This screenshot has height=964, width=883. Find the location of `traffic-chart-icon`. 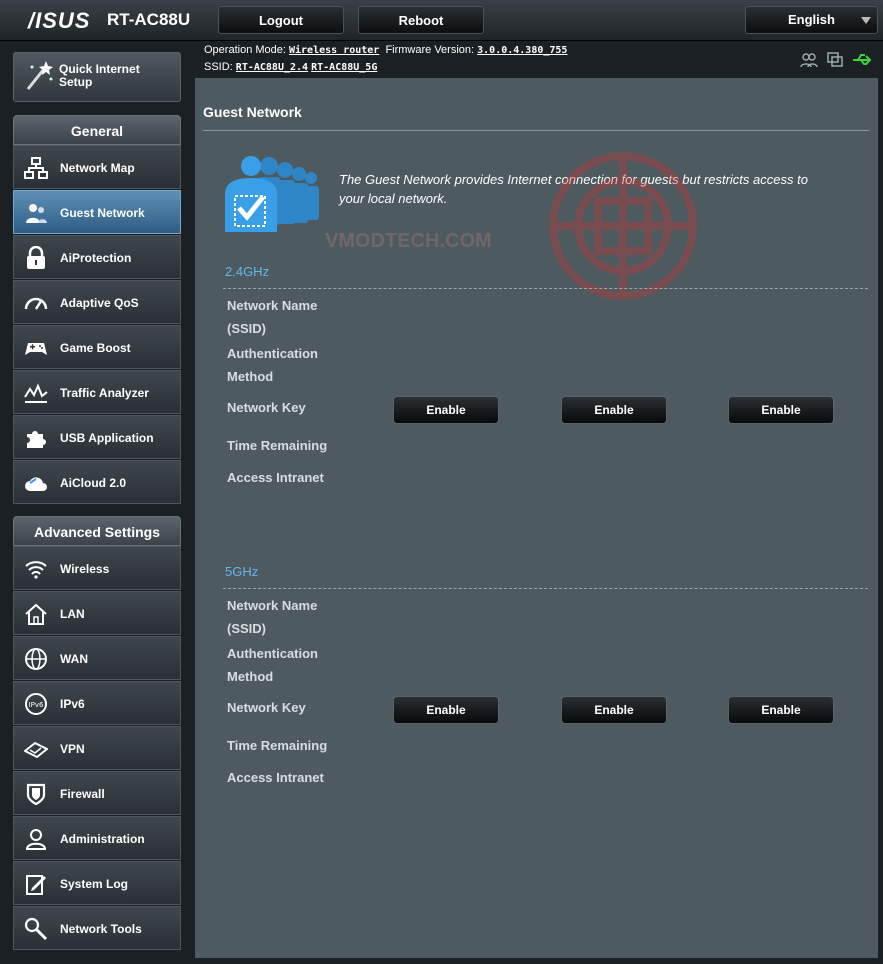

traffic-chart-icon is located at coordinates (36, 393).